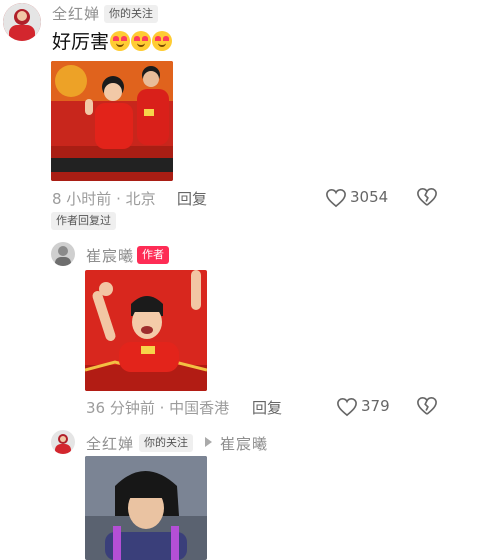 This screenshot has width=487, height=560. What do you see at coordinates (81, 42) in the screenshot?
I see `comment-text-content: 好厉害` at bounding box center [81, 42].